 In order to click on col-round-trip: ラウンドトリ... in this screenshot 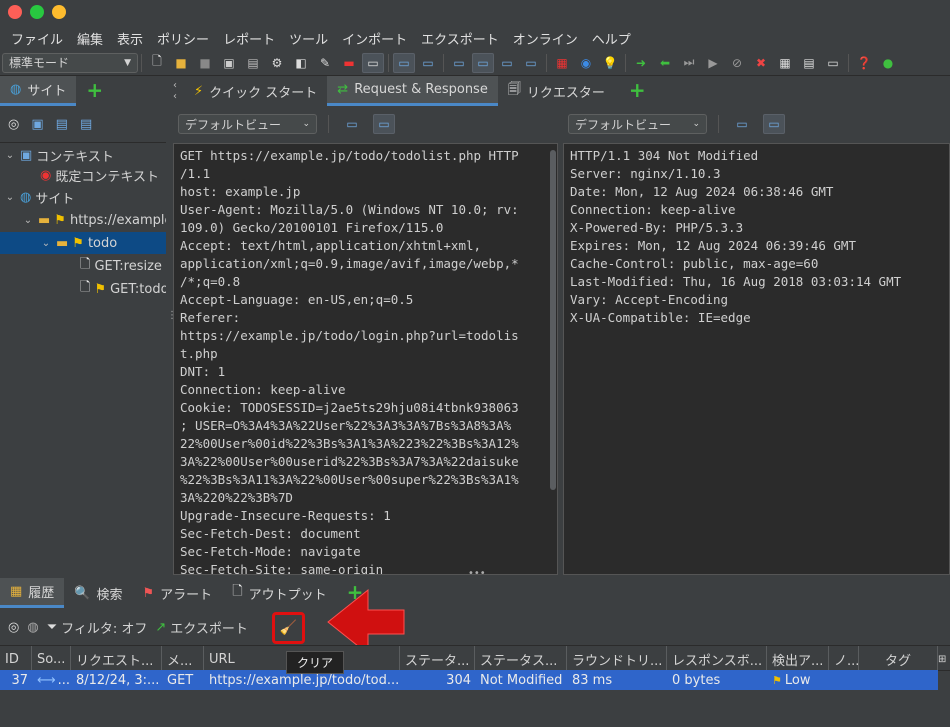, I will do `click(617, 659)`.